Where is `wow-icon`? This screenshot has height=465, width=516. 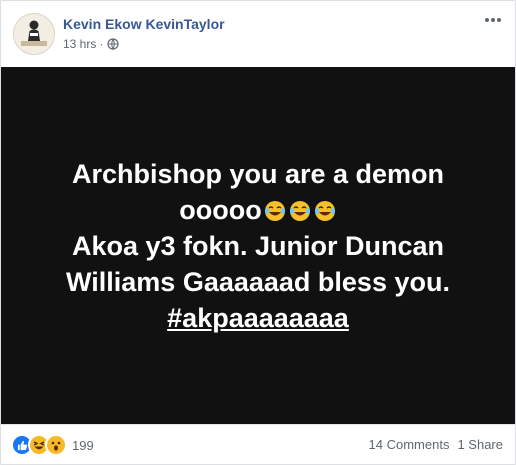
wow-icon is located at coordinates (56, 445).